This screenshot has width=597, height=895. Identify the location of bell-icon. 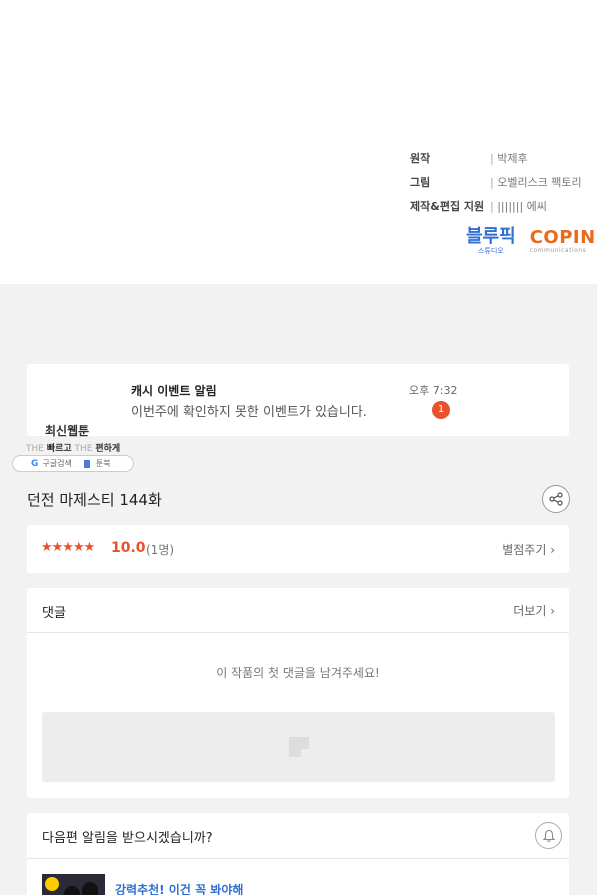
(548, 835).